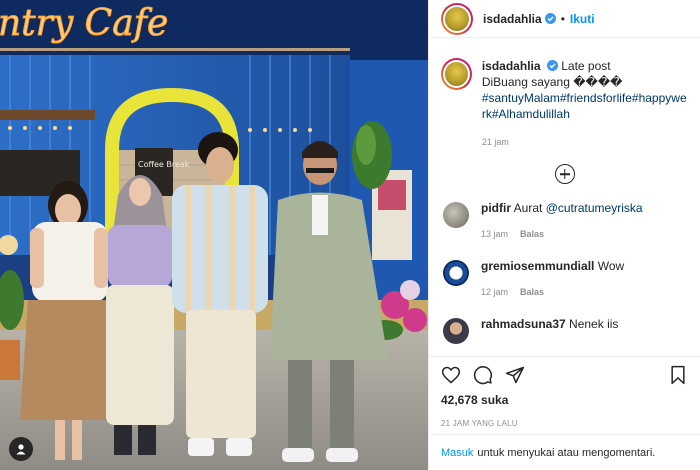 Image resolution: width=700 pixels, height=470 pixels. What do you see at coordinates (552, 82) in the screenshot?
I see `caption-text-line2: DiBuang sayang ����` at bounding box center [552, 82].